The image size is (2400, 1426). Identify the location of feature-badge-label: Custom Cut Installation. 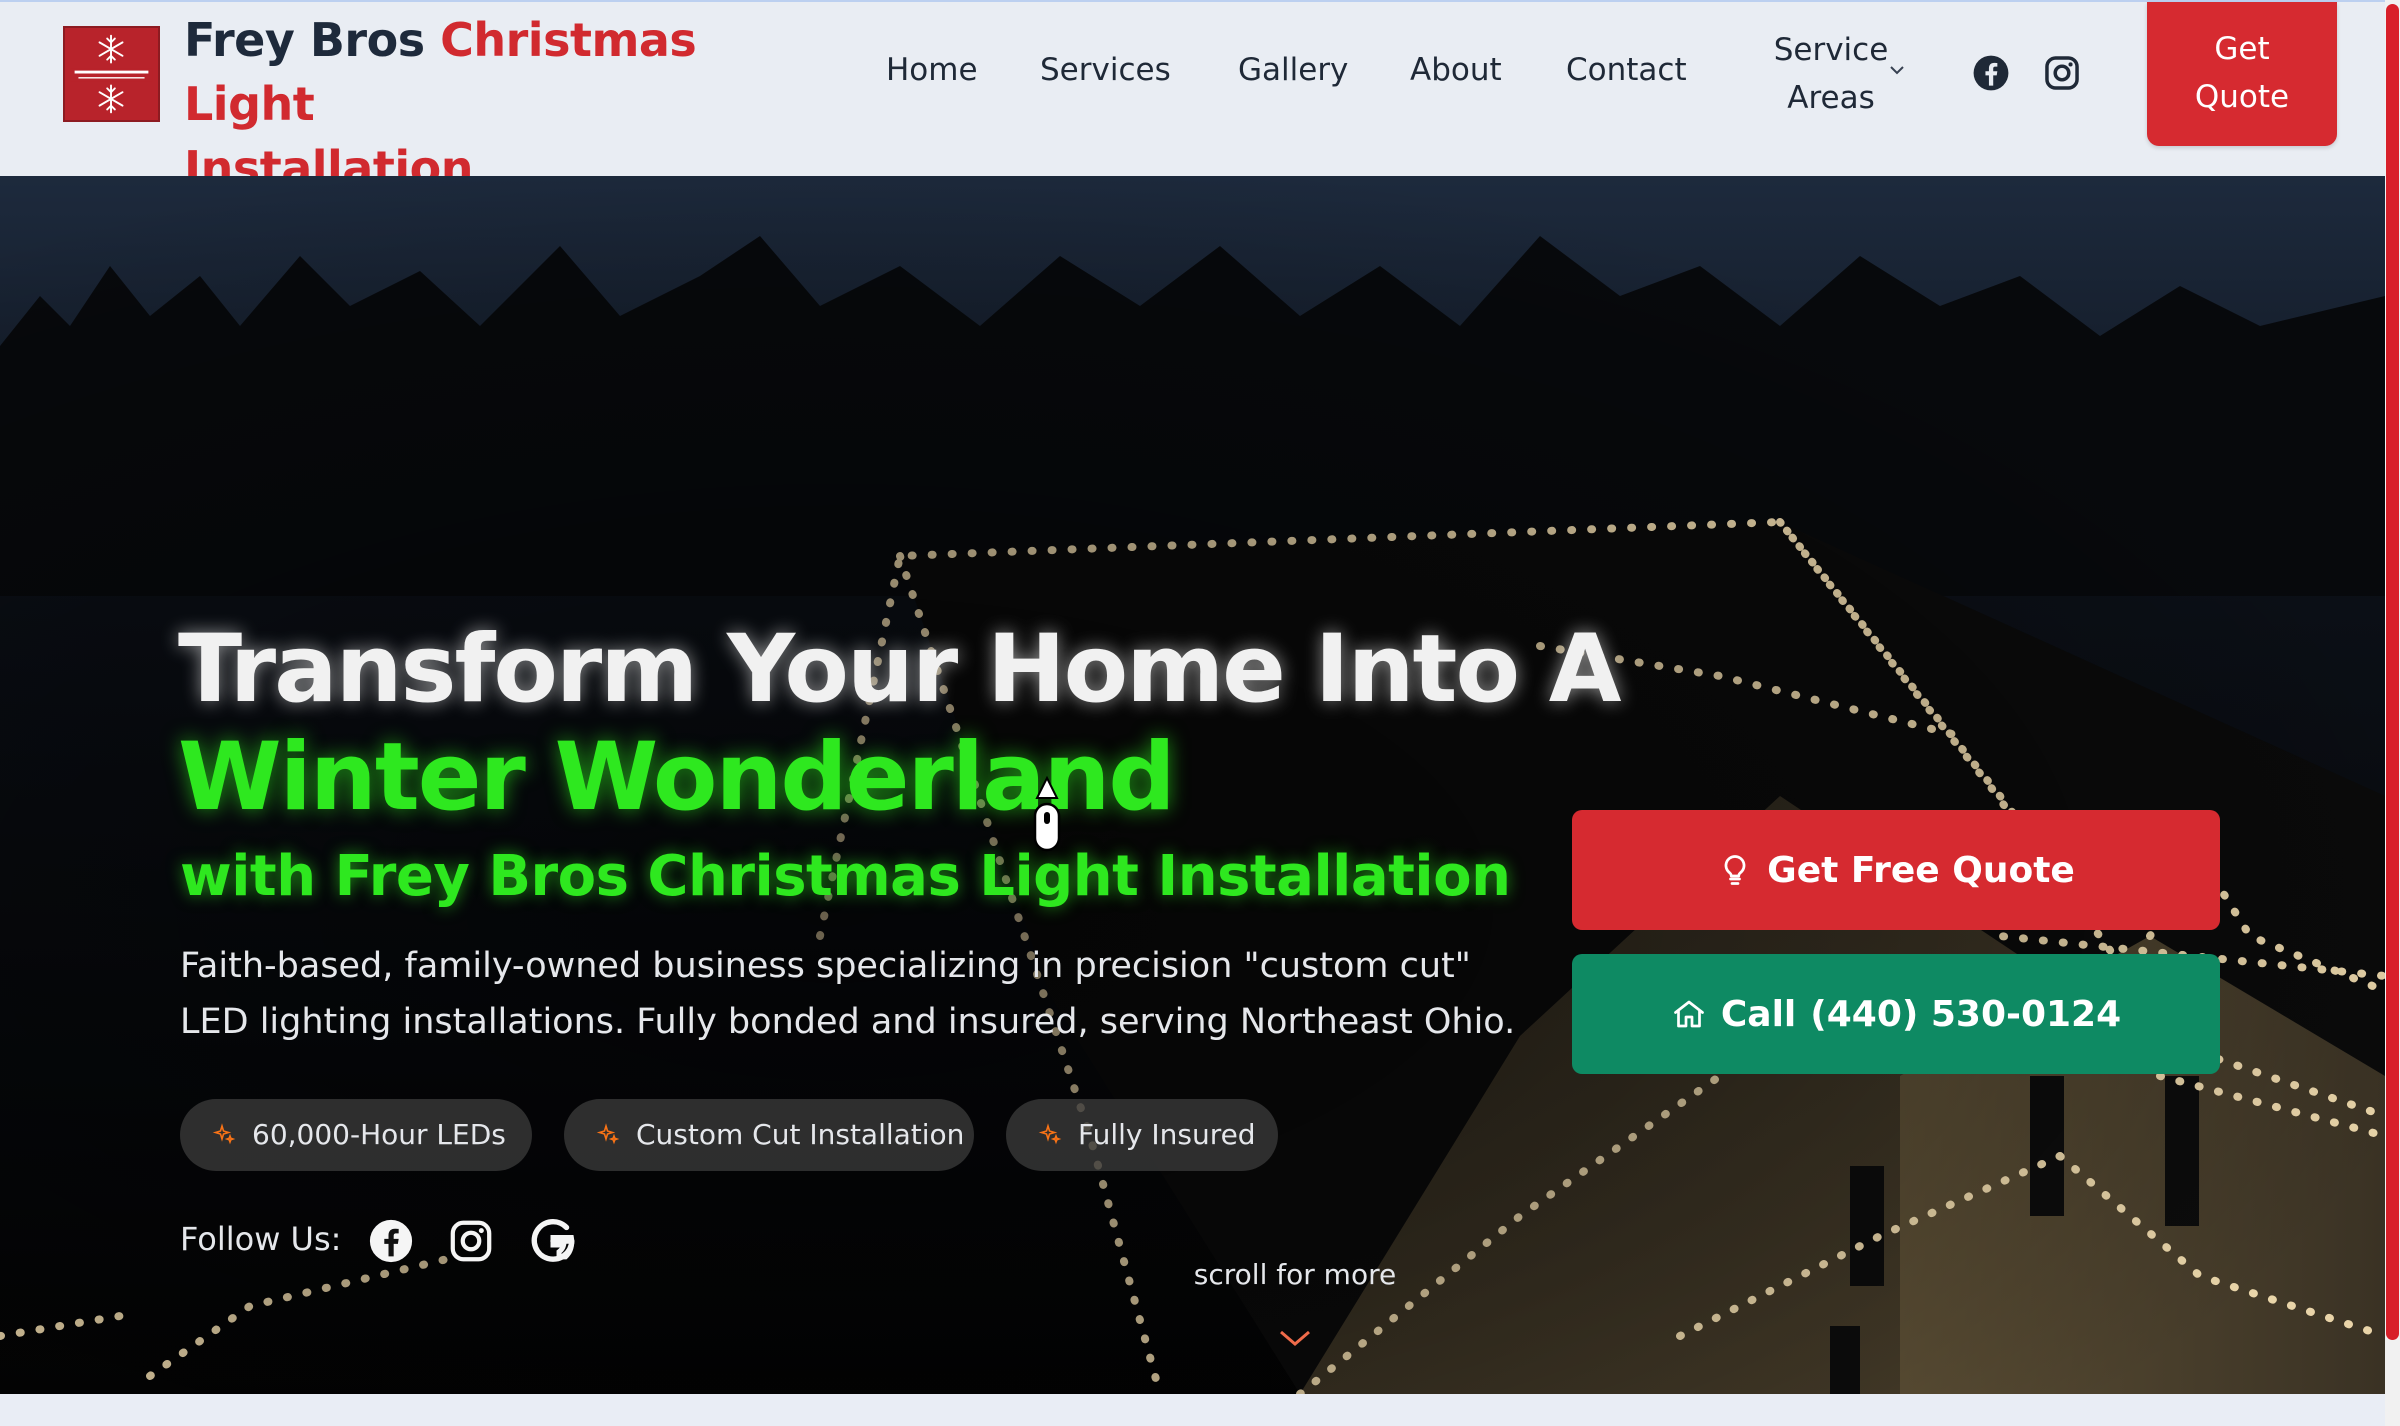
(800, 1134).